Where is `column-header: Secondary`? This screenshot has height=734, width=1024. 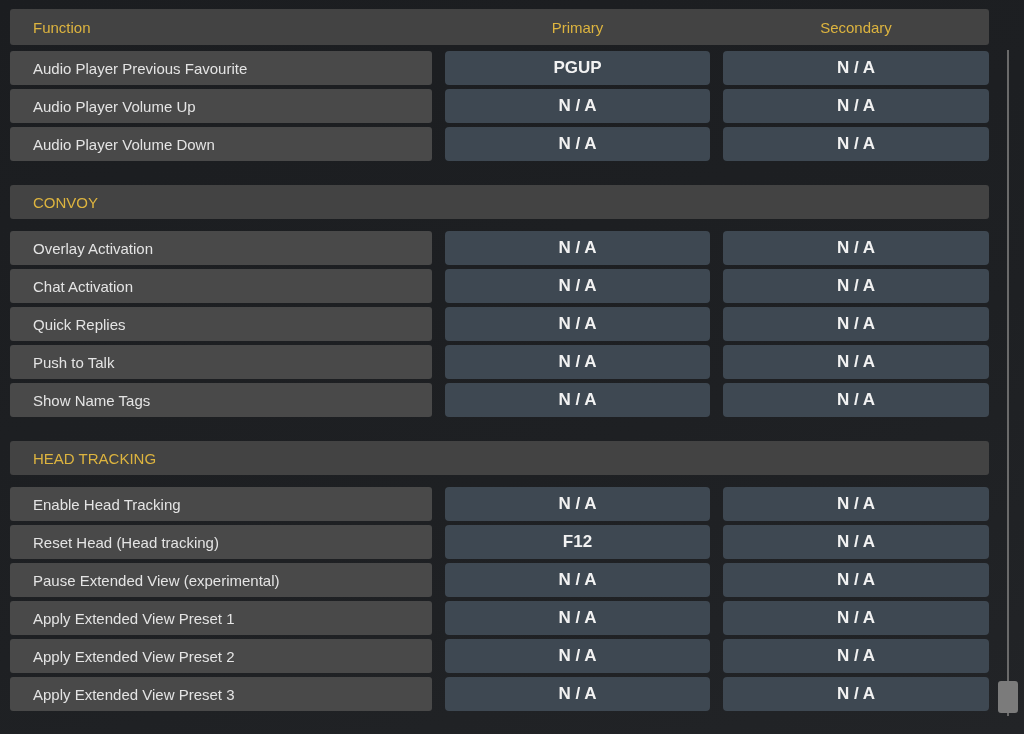 column-header: Secondary is located at coordinates (856, 27).